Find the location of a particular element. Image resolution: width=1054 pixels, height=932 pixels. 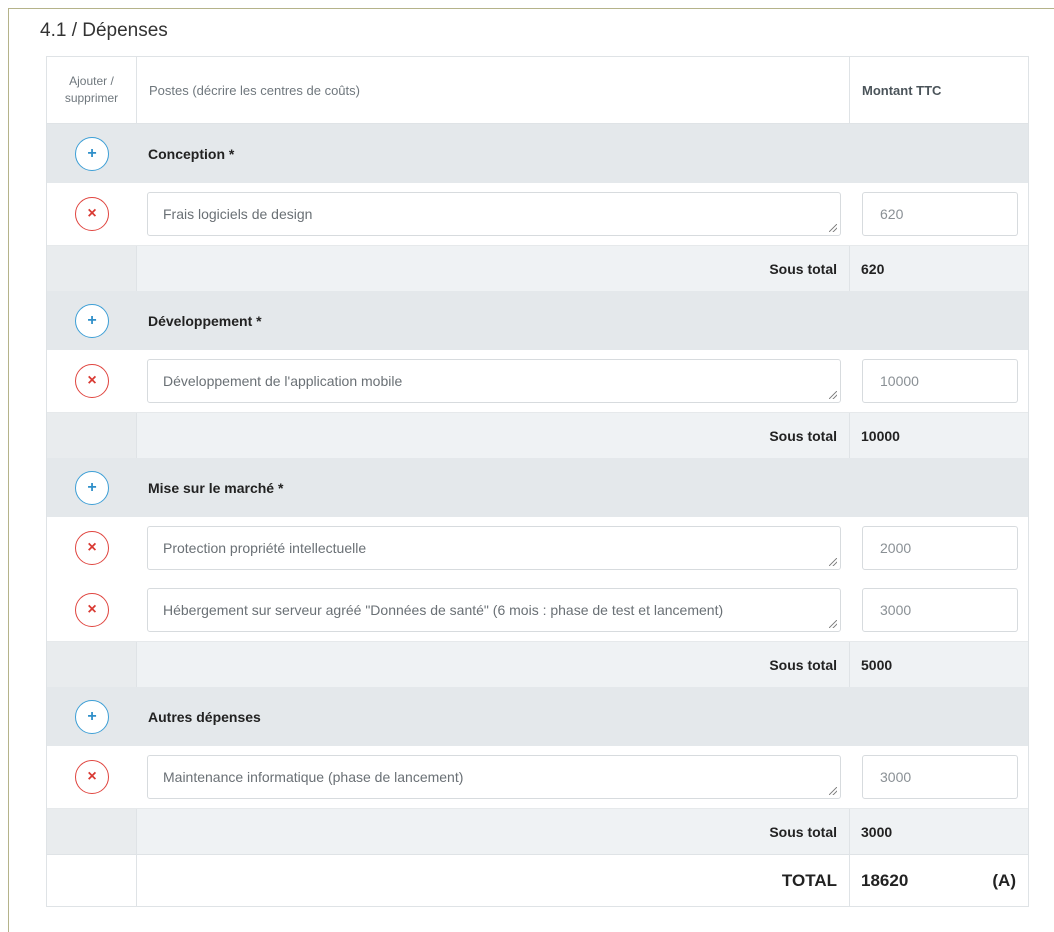

subtotal-value: 5000 is located at coordinates (877, 664).